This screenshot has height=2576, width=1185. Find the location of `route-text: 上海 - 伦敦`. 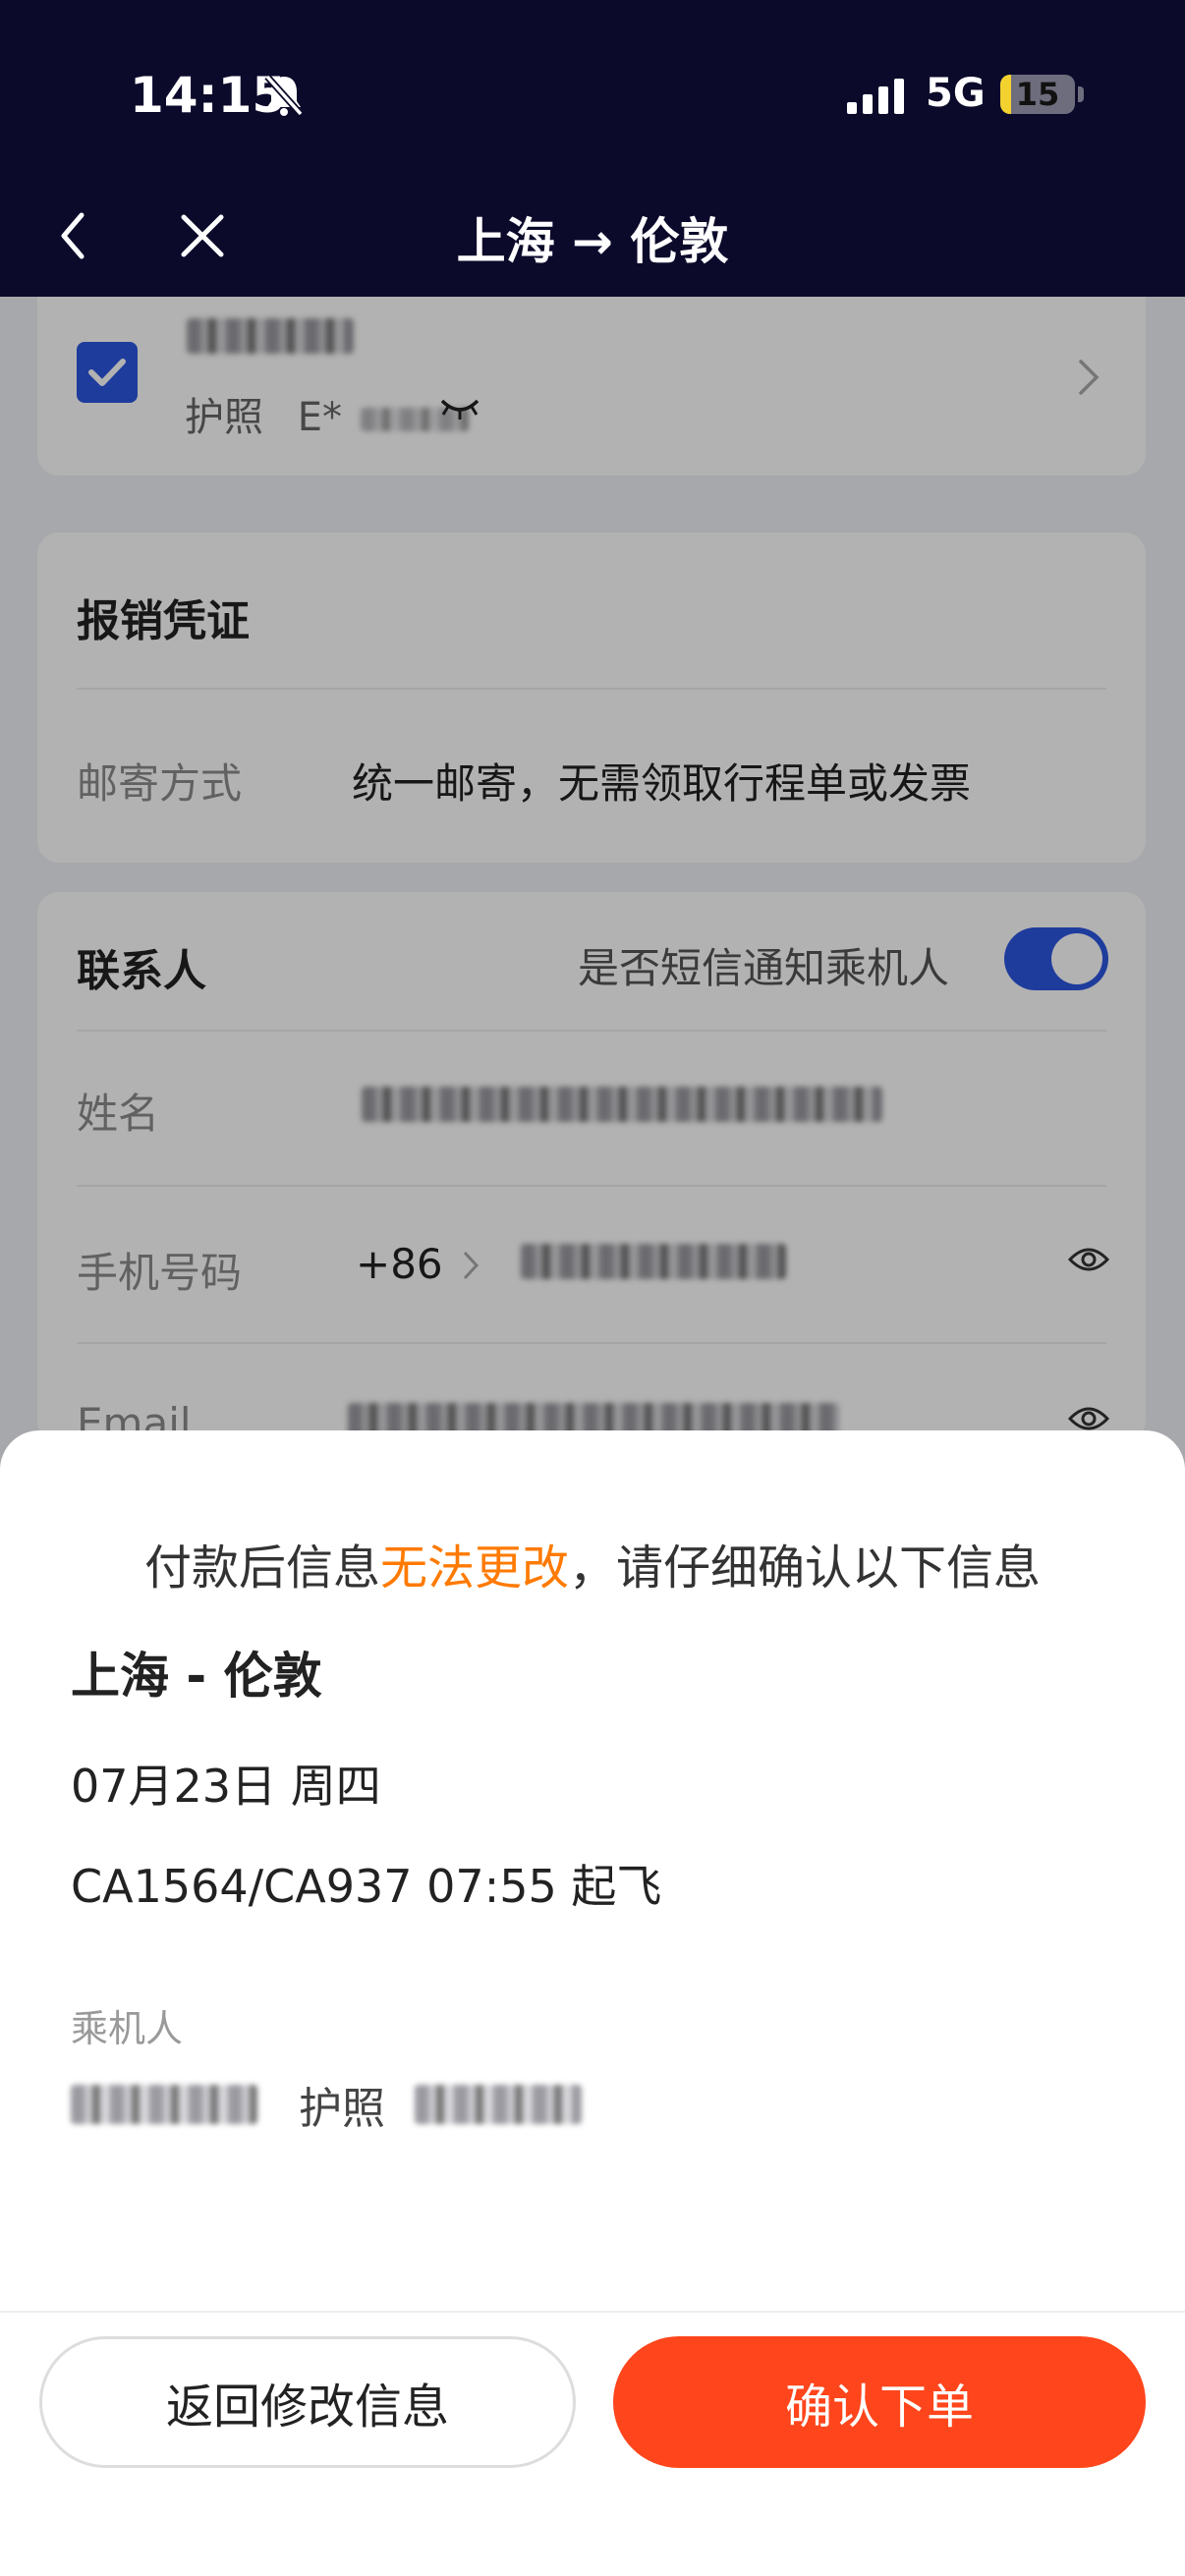

route-text: 上海 - 伦敦 is located at coordinates (197, 1676).